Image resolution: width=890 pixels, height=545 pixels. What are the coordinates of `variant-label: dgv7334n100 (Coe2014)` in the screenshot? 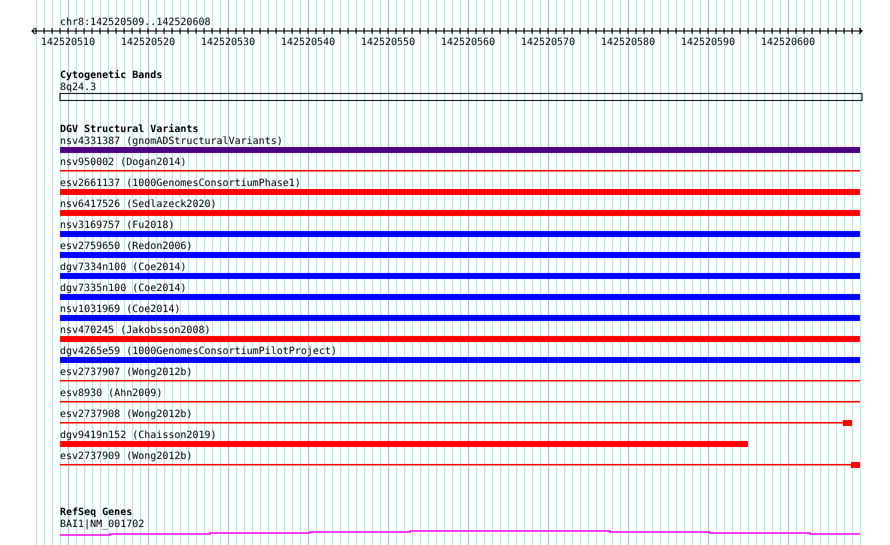 It's located at (123, 267).